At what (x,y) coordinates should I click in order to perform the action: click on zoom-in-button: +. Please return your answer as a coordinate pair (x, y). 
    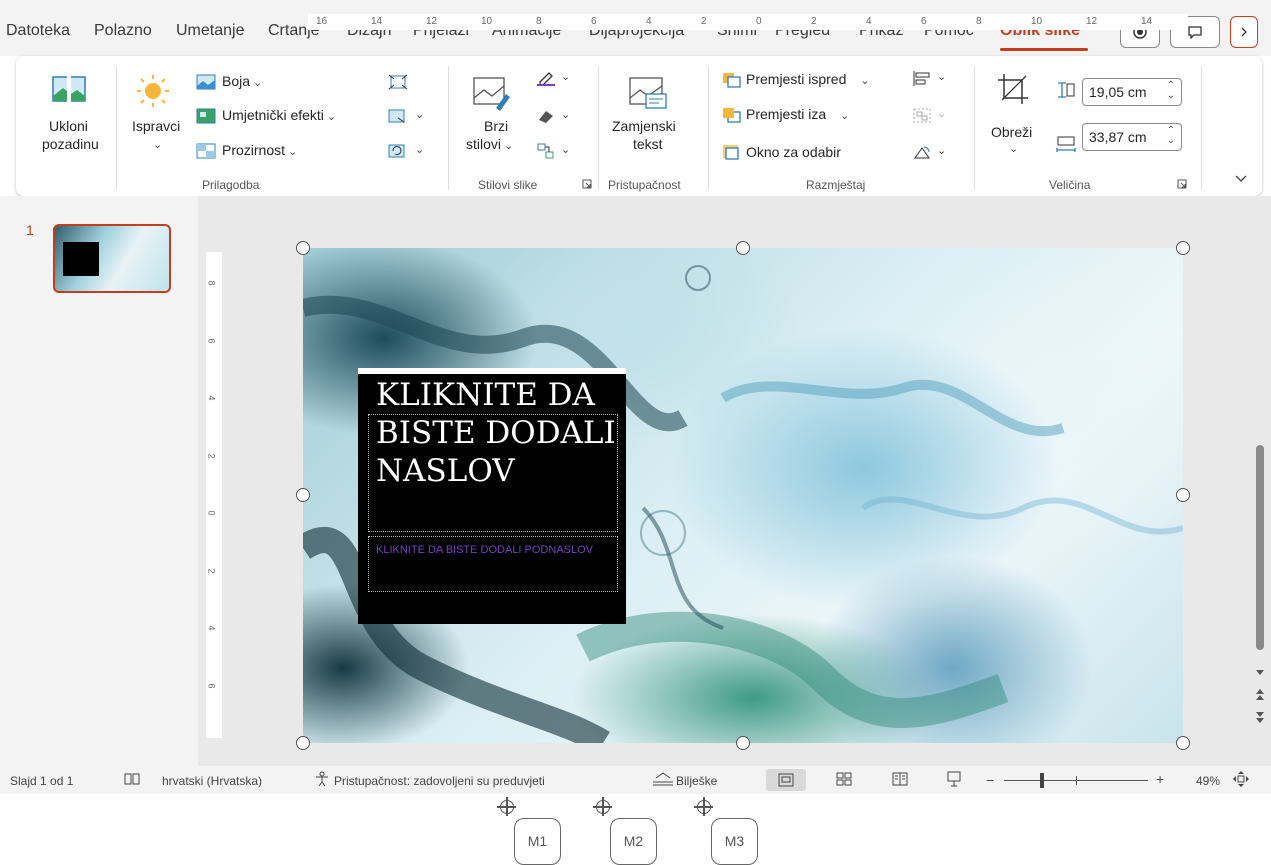
    Looking at the image, I should click on (1160, 779).